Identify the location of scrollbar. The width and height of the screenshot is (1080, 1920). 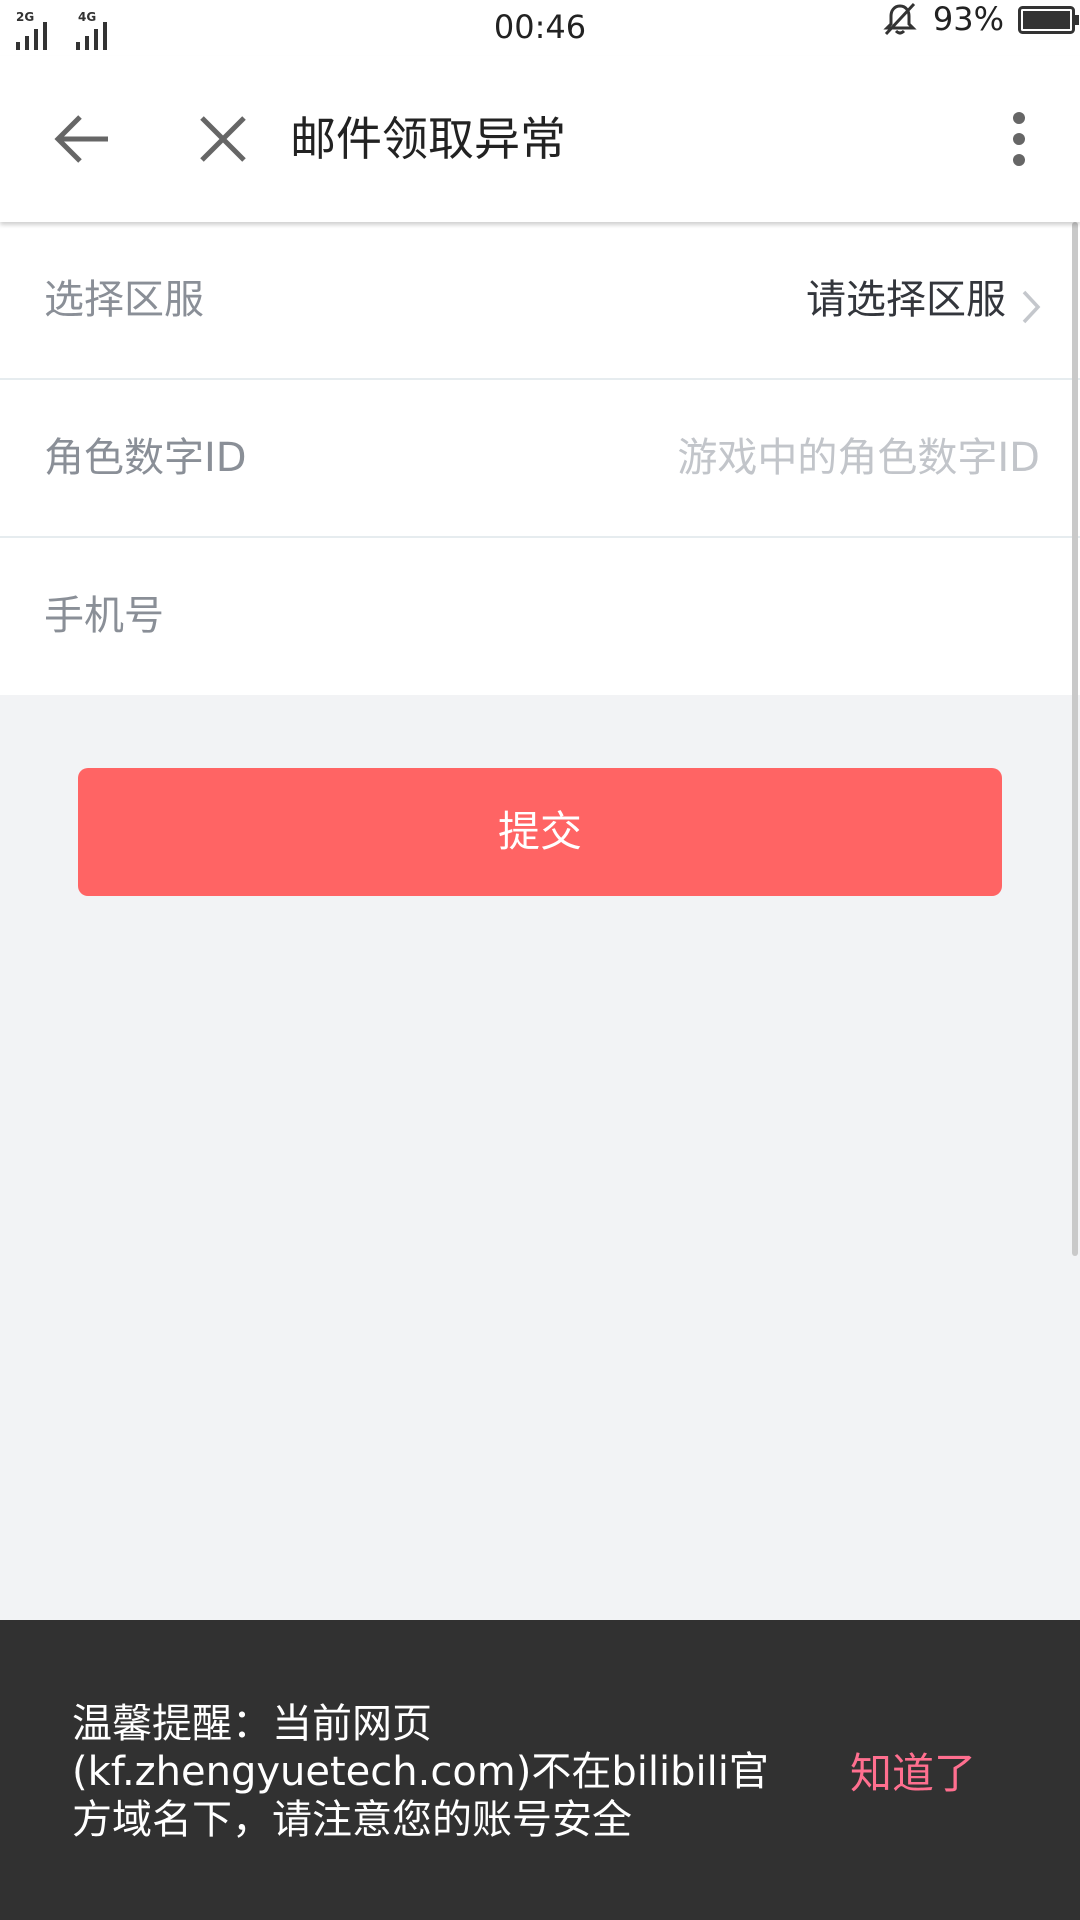
(1075, 739).